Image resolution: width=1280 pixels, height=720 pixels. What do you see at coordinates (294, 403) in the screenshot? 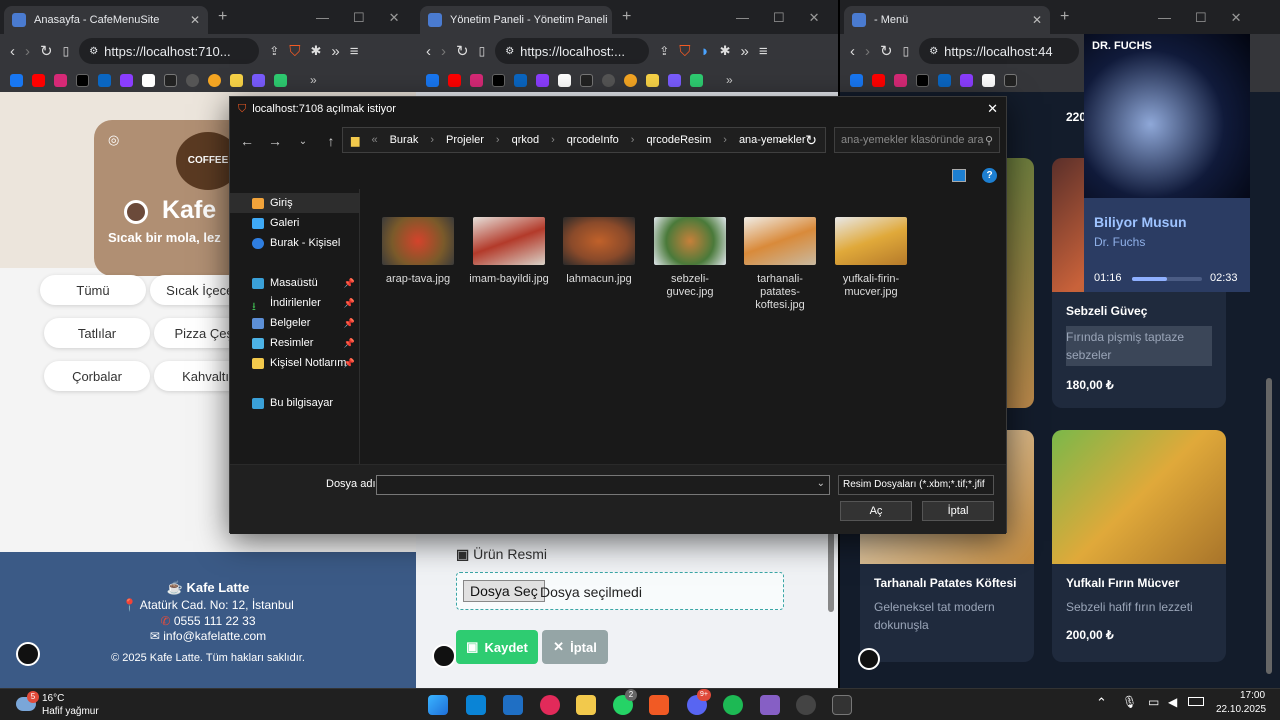
I see `nav-this-pc: Bu bilgisayar` at bounding box center [294, 403].